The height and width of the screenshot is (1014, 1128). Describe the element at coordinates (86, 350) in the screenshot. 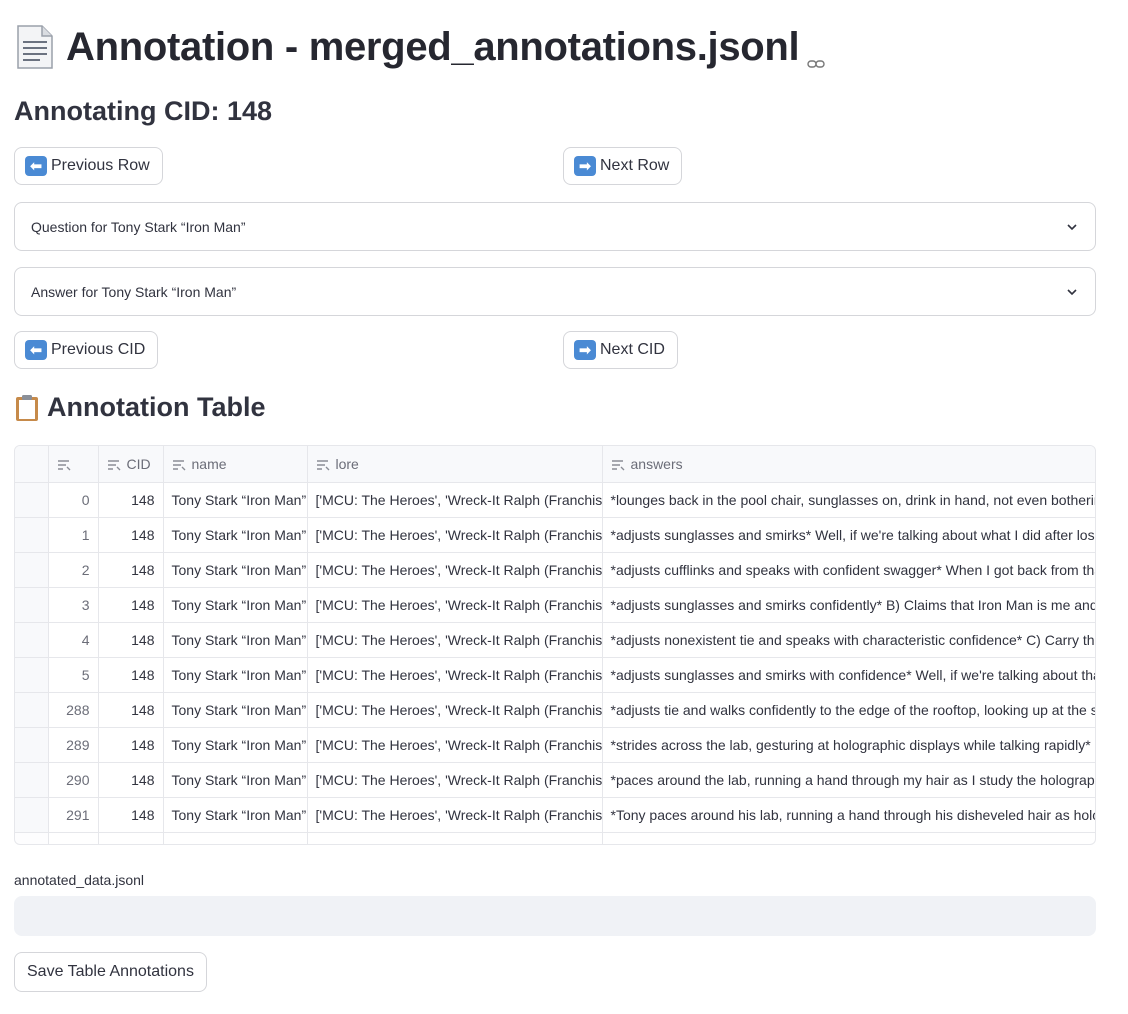

I see `previous-cid-button: ⬅ Previous CID` at that location.